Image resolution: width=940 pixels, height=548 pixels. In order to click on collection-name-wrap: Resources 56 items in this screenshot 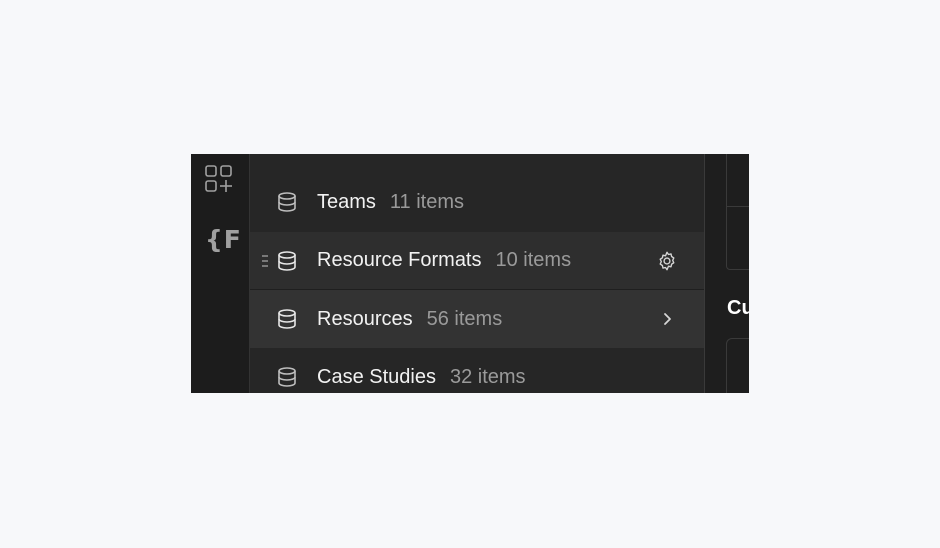, I will do `click(409, 319)`.